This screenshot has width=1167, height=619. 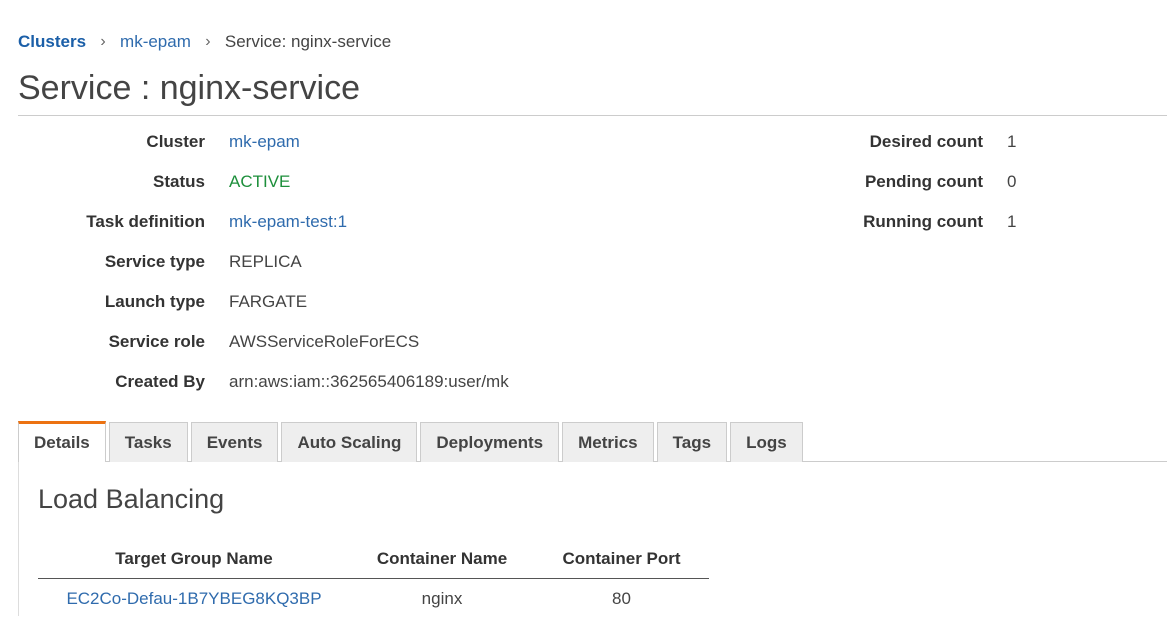 I want to click on field-label: Desired count, so click(x=926, y=141).